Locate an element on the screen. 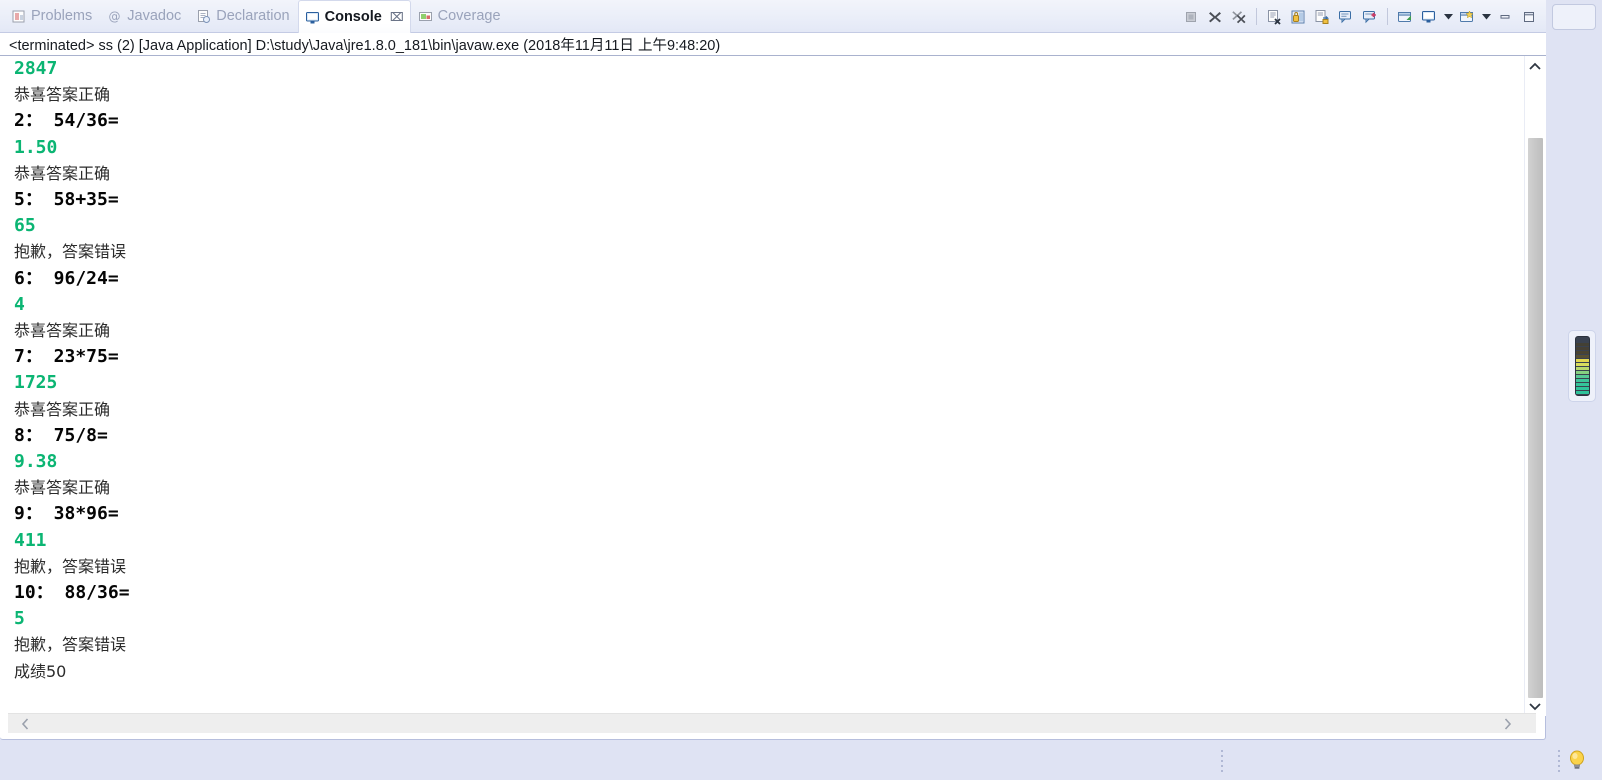  console-horizontal-scrollbar is located at coordinates (772, 723).